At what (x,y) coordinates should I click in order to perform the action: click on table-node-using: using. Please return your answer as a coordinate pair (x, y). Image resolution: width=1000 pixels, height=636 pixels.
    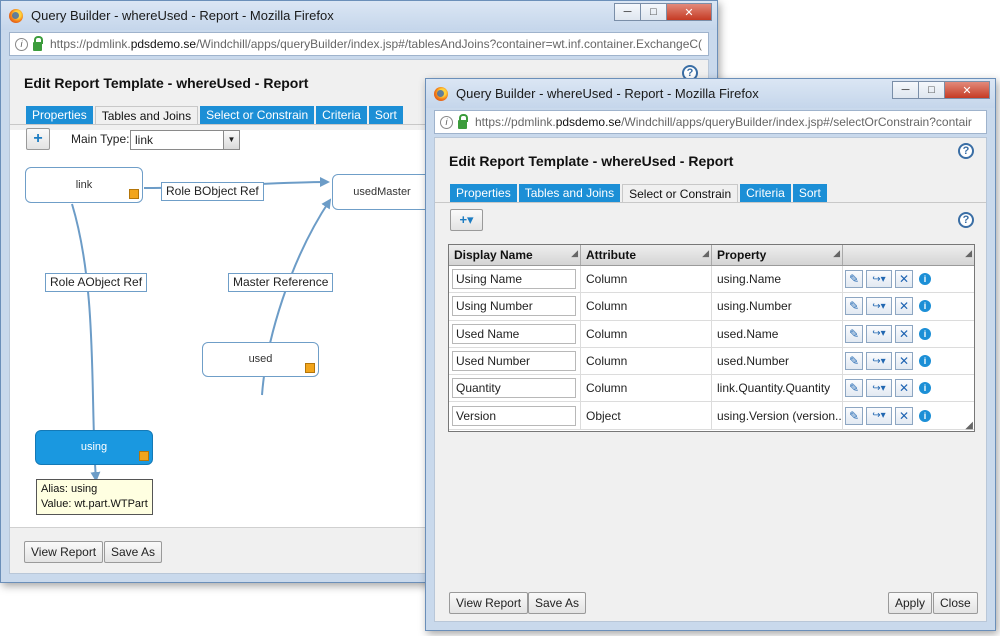
    Looking at the image, I should click on (94, 447).